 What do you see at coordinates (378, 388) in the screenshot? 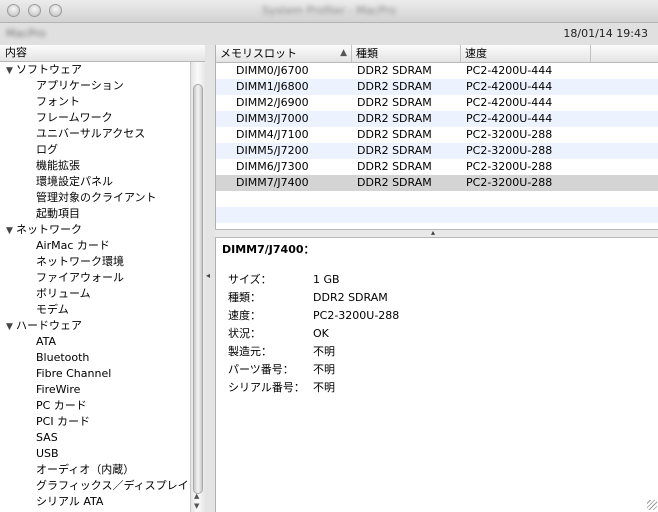
I see `detail-row: シリアル番号： 不明` at bounding box center [378, 388].